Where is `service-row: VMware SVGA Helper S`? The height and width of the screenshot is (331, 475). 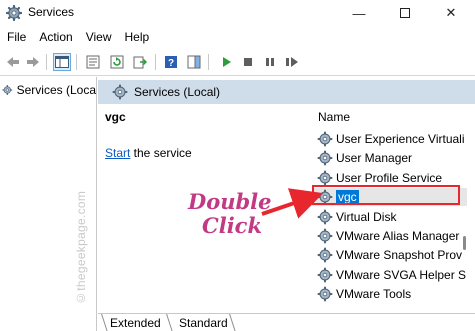
service-row: VMware SVGA Helper S is located at coordinates (389, 275).